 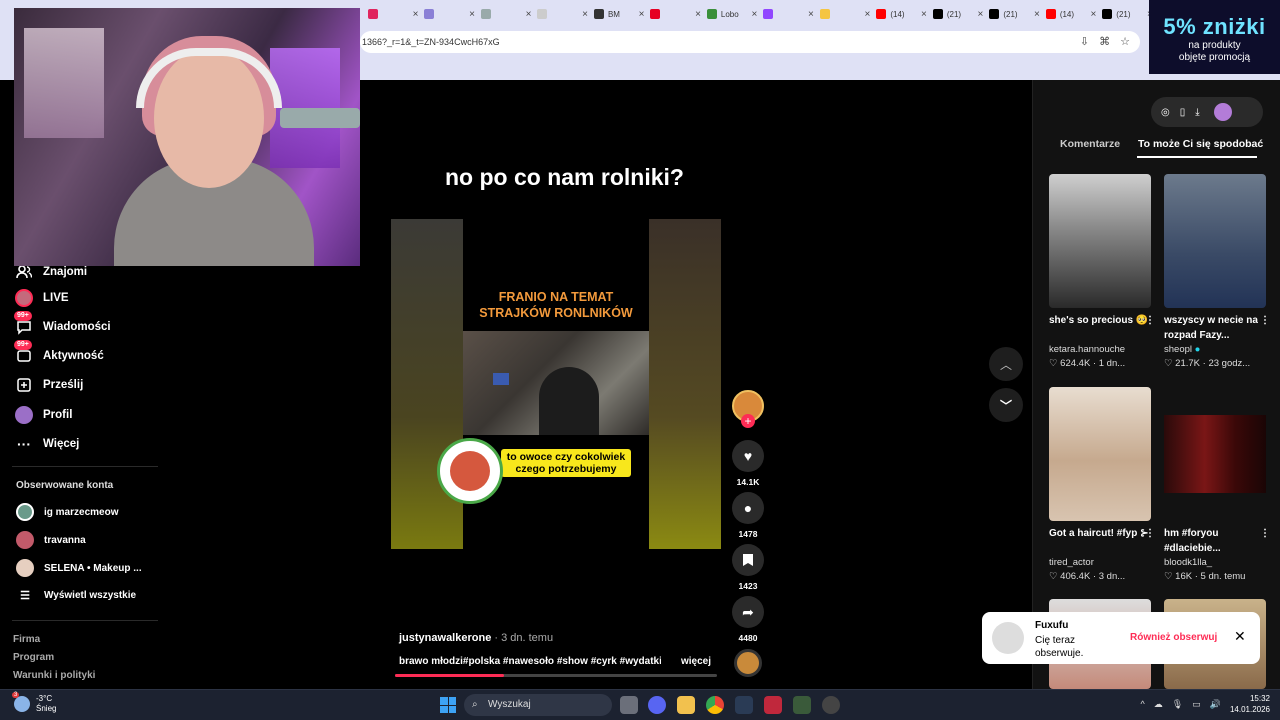 I want to click on video-author: justynawalkerone · 3 dn. temu, so click(x=476, y=638).